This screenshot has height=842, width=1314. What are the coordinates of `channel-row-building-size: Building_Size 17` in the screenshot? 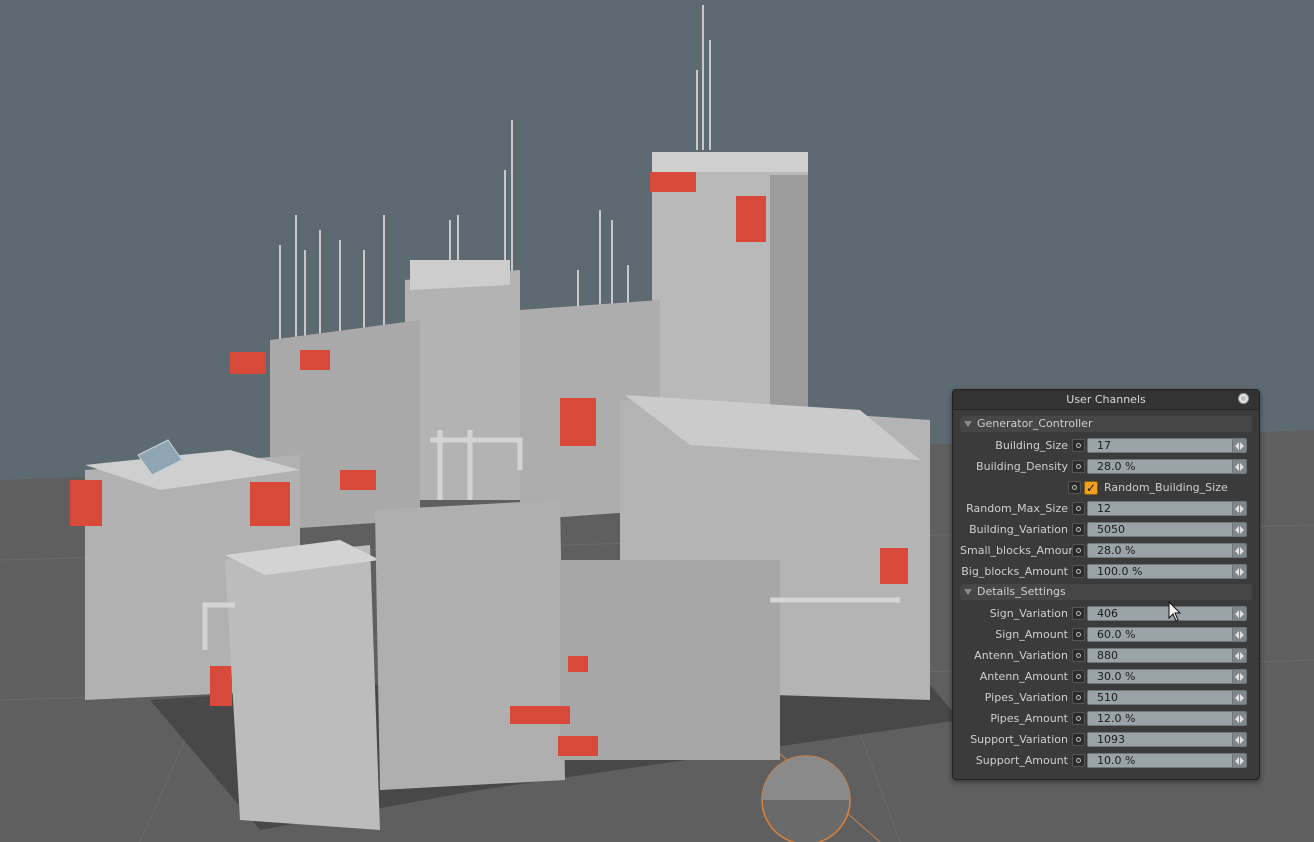 It's located at (1106, 445).